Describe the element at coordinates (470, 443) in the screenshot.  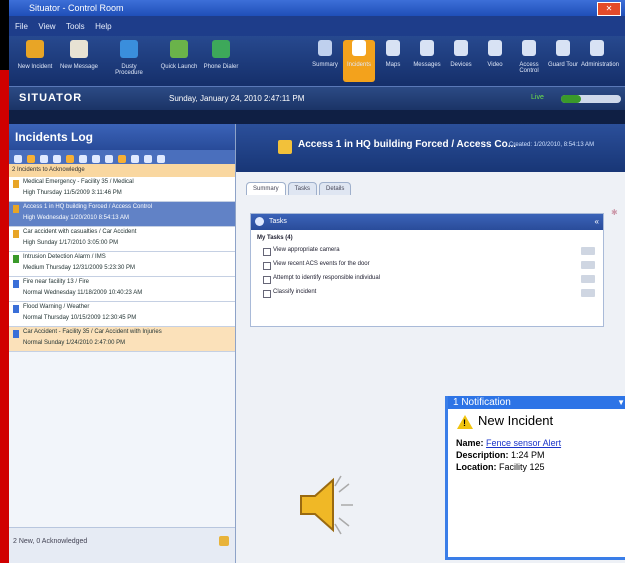
I see `name-label: Name:` at that location.